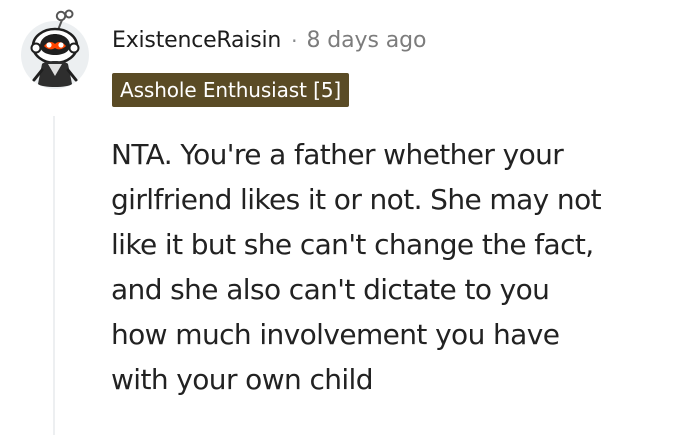 This screenshot has width=700, height=435. I want to click on comment-meta: ExistenceRaisin · 8 days ago, so click(269, 41).